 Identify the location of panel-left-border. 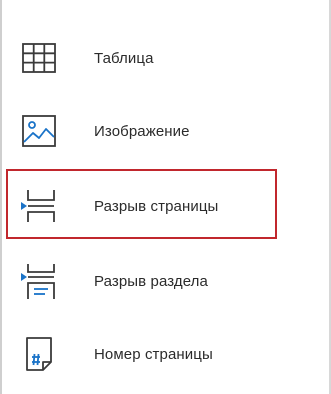
(1, 197).